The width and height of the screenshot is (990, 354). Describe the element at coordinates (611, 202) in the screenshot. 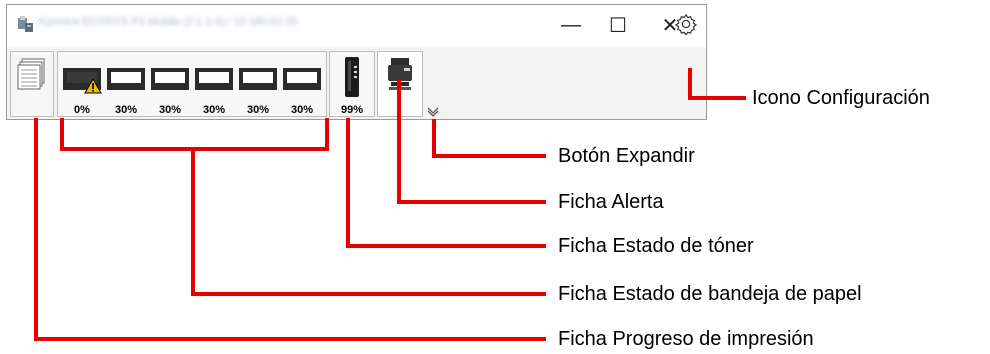

I see `callout-alert: Ficha Alerta` at that location.